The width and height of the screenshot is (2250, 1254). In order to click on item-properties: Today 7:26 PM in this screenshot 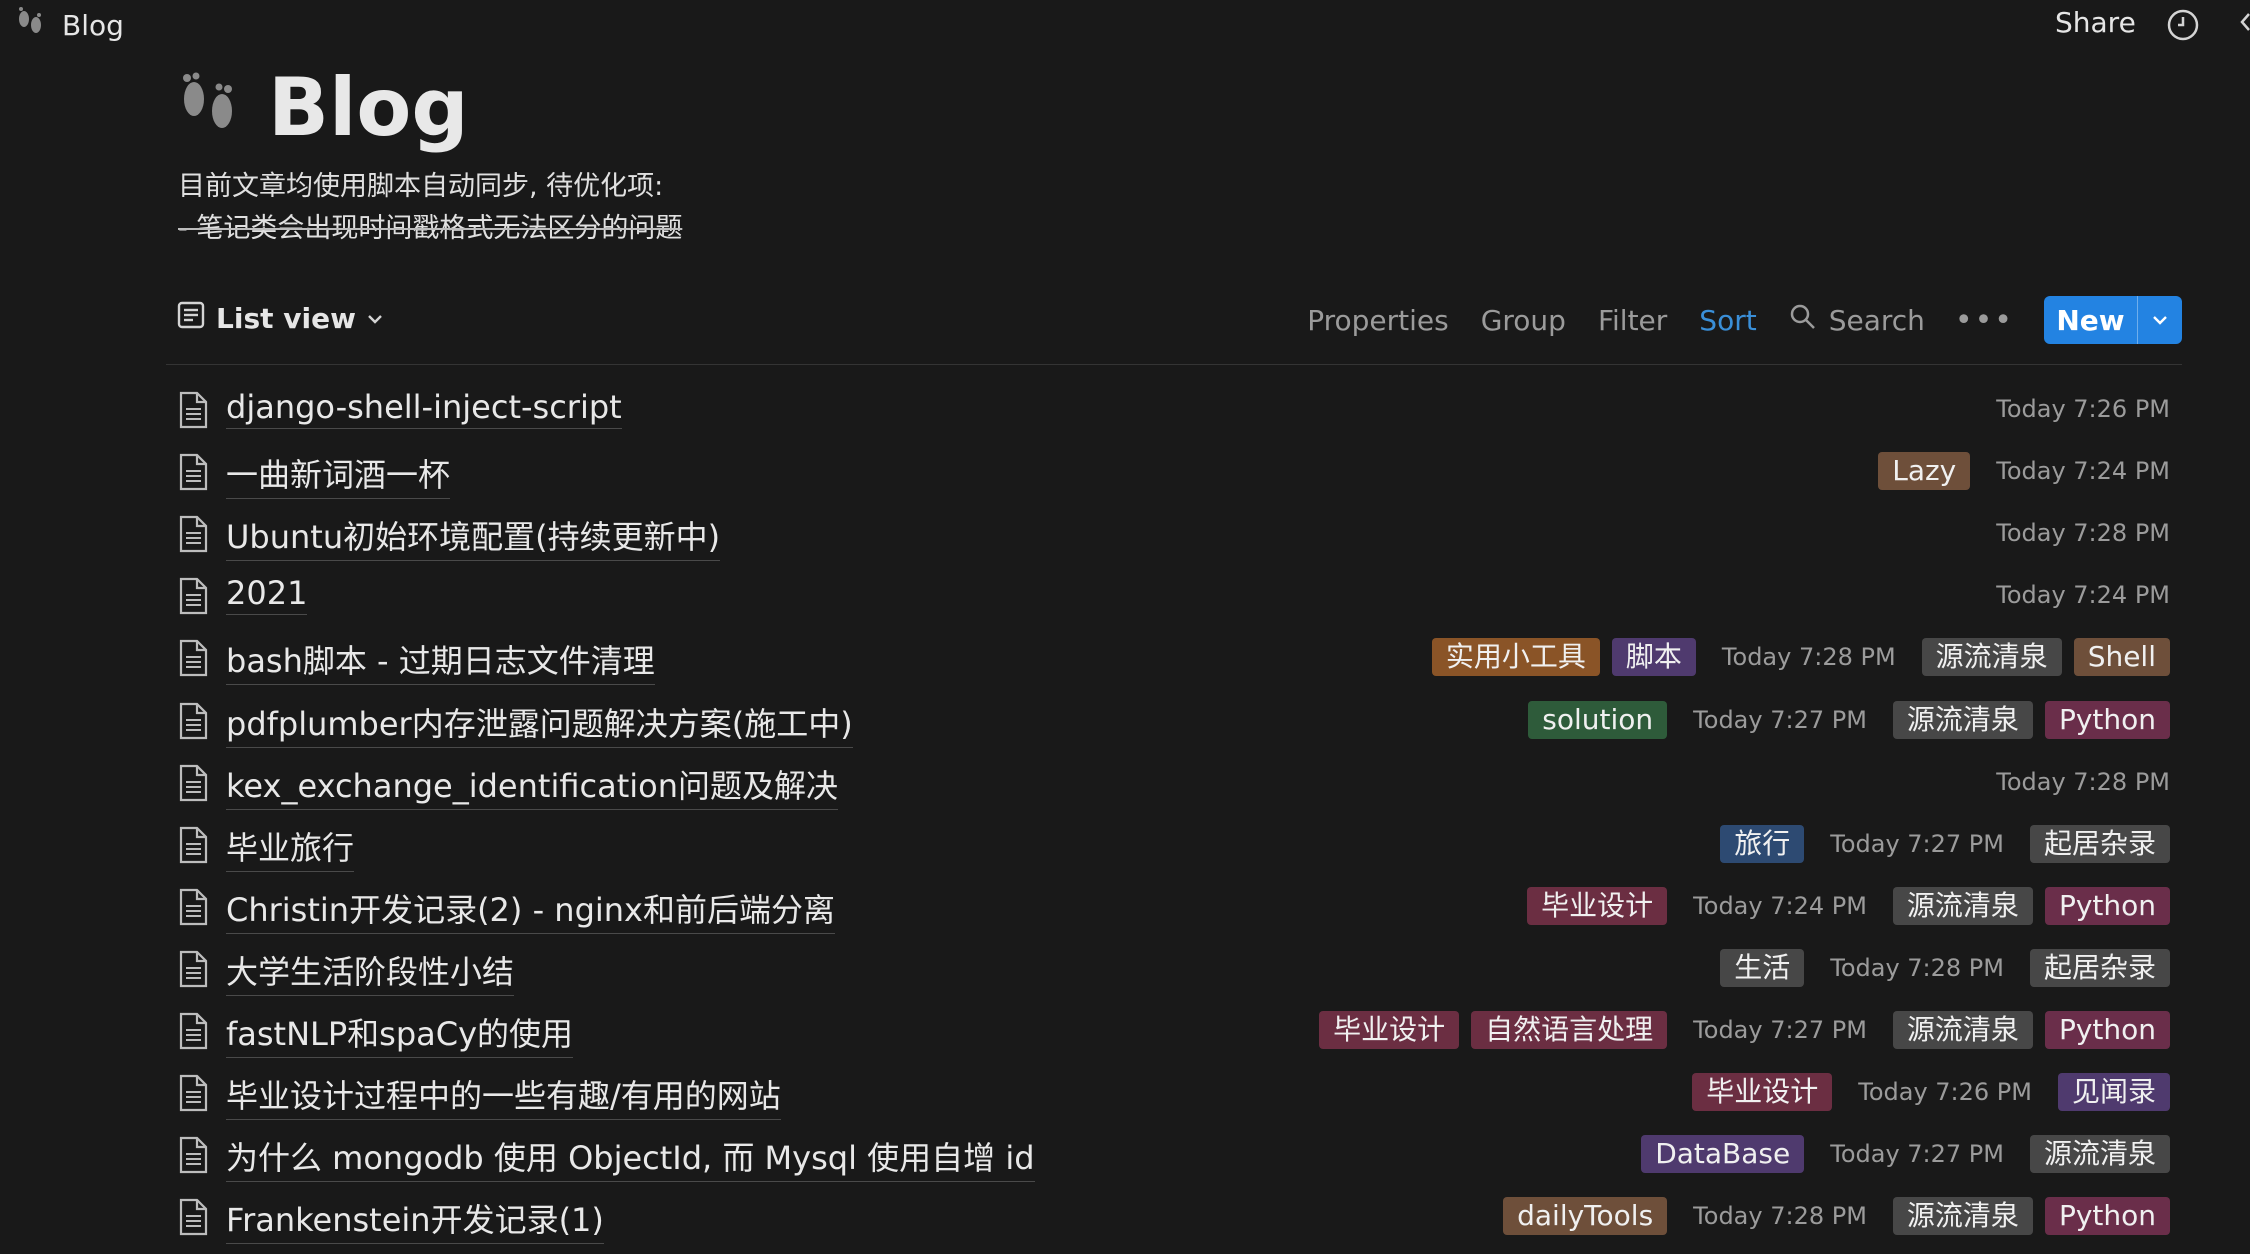, I will do `click(2076, 409)`.